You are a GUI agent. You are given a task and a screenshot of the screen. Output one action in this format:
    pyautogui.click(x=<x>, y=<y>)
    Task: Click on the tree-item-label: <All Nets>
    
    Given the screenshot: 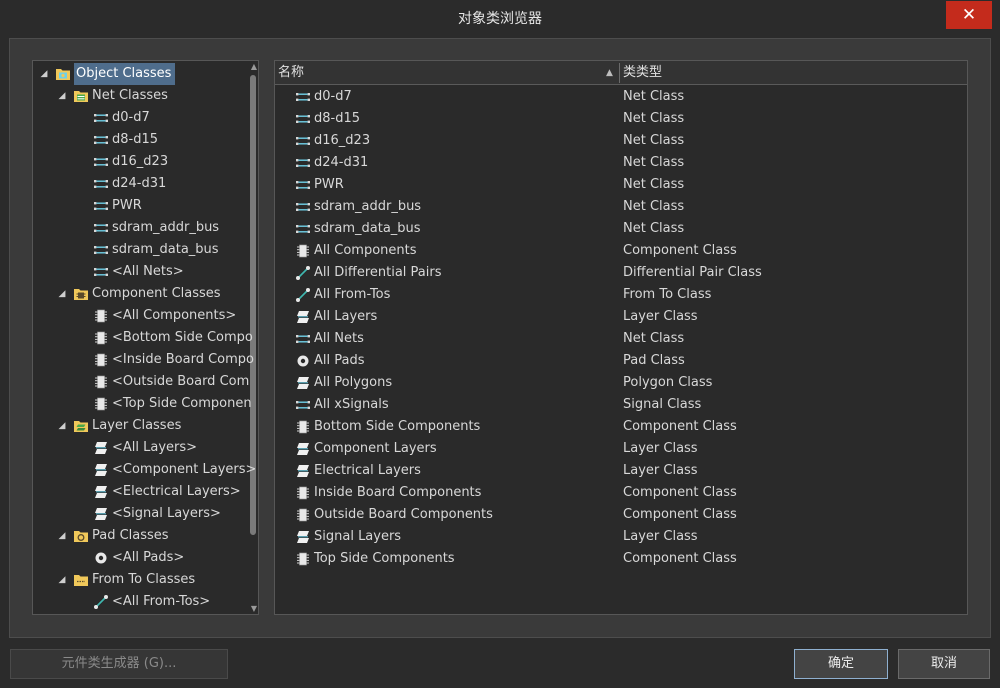 What is the action you would take?
    pyautogui.click(x=148, y=271)
    